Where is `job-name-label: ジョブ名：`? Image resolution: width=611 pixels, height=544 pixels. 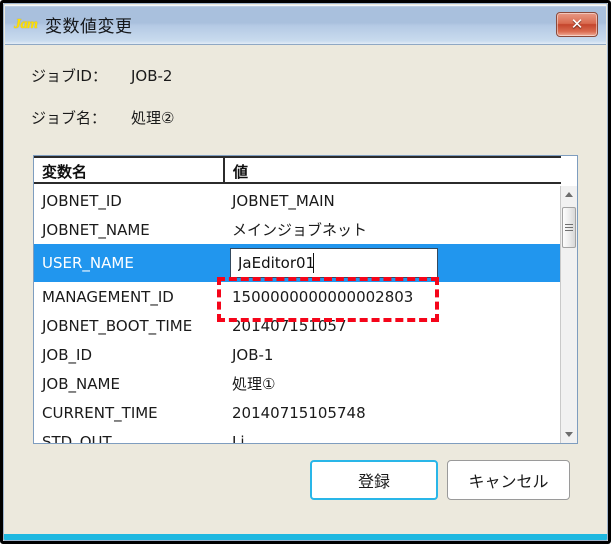
job-name-label: ジョブ名： is located at coordinates (69, 118).